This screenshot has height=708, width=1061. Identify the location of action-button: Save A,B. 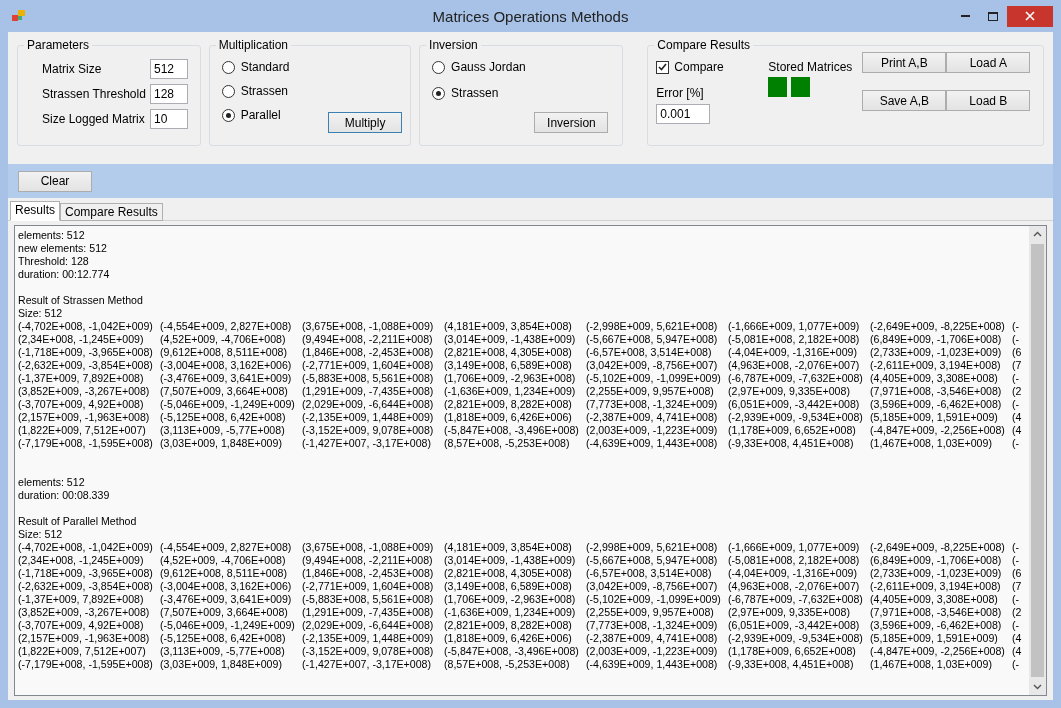
(904, 100).